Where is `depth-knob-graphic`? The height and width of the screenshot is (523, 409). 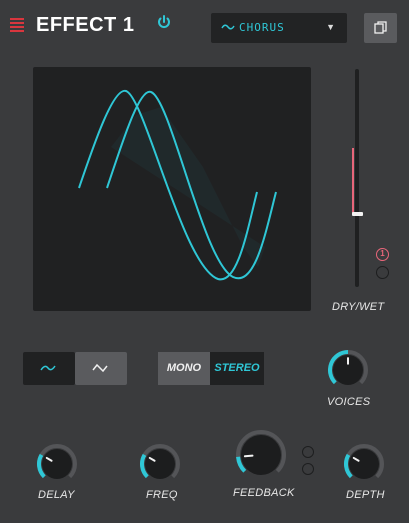
depth-knob-graphic is located at coordinates (364, 461).